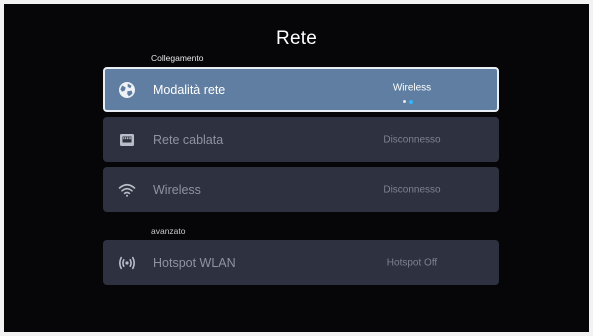 This screenshot has width=593, height=336. What do you see at coordinates (301, 139) in the screenshot?
I see `menu-item-wired-network: Rete cablata Disconnesso` at bounding box center [301, 139].